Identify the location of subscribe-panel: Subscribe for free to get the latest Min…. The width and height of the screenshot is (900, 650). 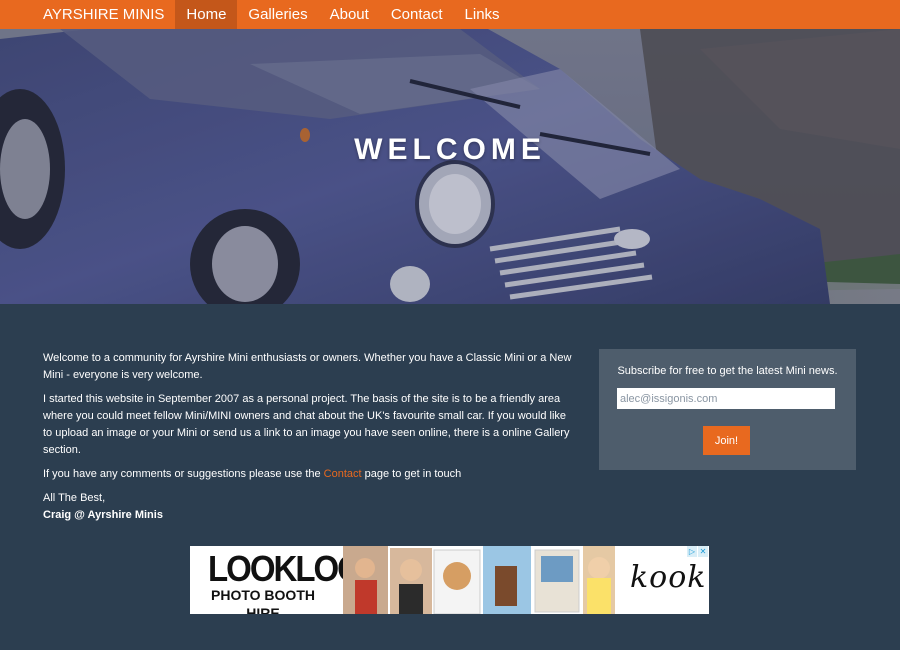
(727, 409).